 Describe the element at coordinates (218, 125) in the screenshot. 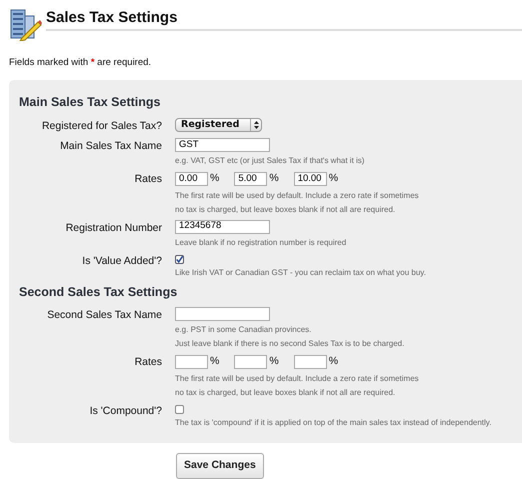

I see `registration-select: Registered` at that location.